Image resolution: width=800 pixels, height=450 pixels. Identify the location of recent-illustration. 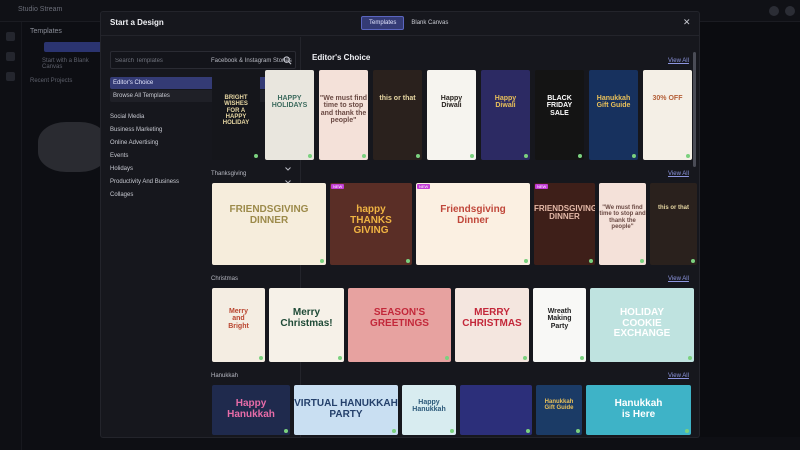
(73, 147).